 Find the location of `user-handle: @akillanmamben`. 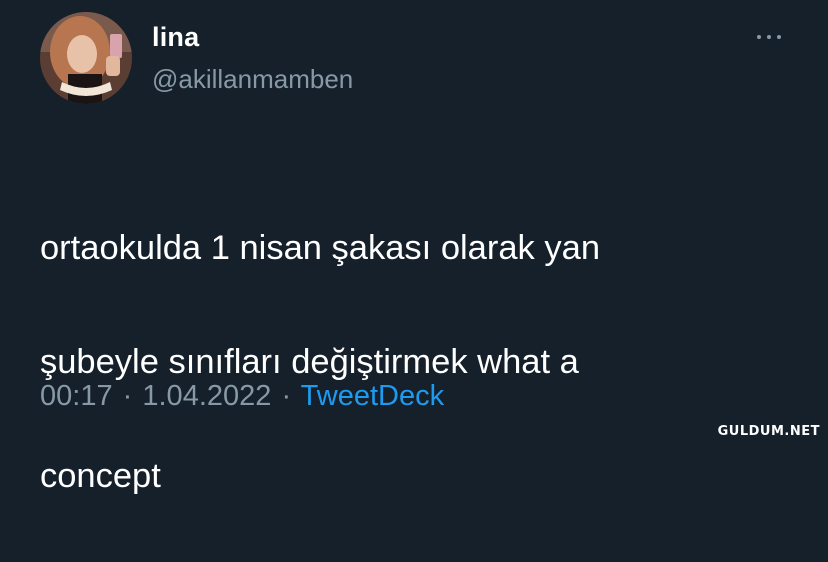

user-handle: @akillanmamben is located at coordinates (252, 79).